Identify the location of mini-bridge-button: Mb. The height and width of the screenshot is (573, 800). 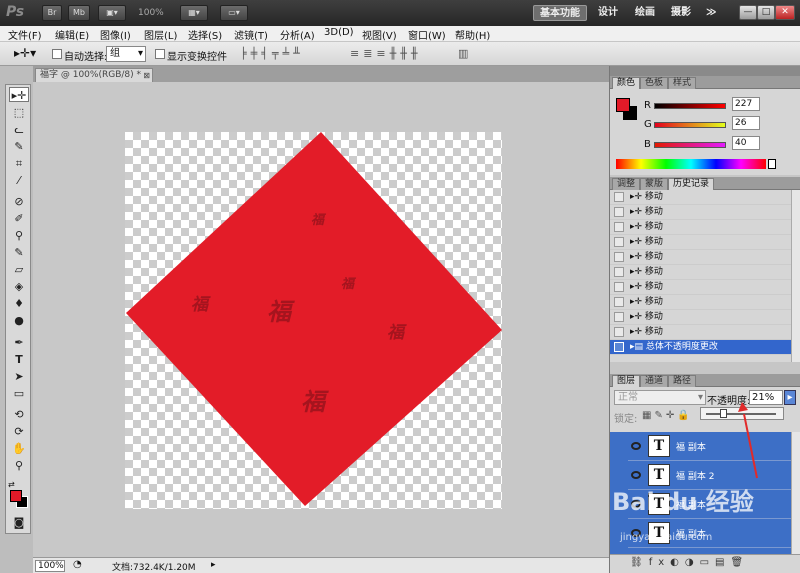
(79, 13).